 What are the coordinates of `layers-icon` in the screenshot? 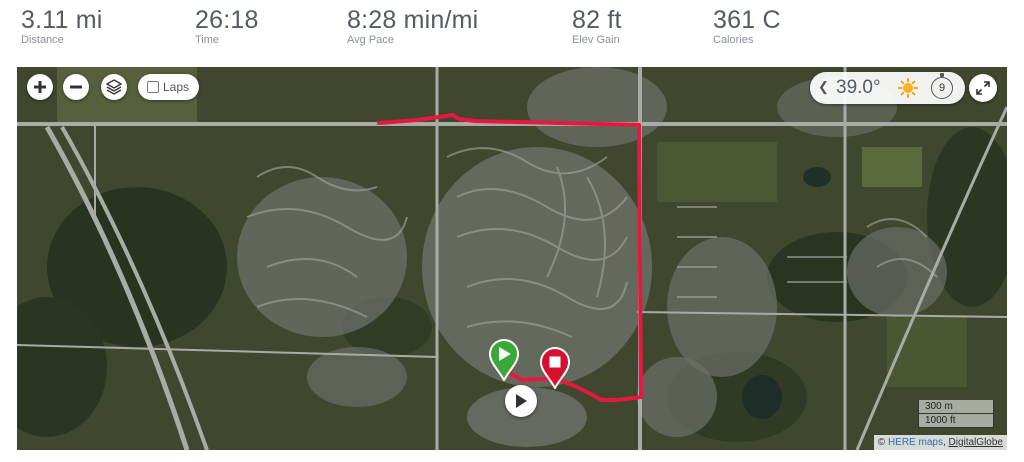 It's located at (114, 87).